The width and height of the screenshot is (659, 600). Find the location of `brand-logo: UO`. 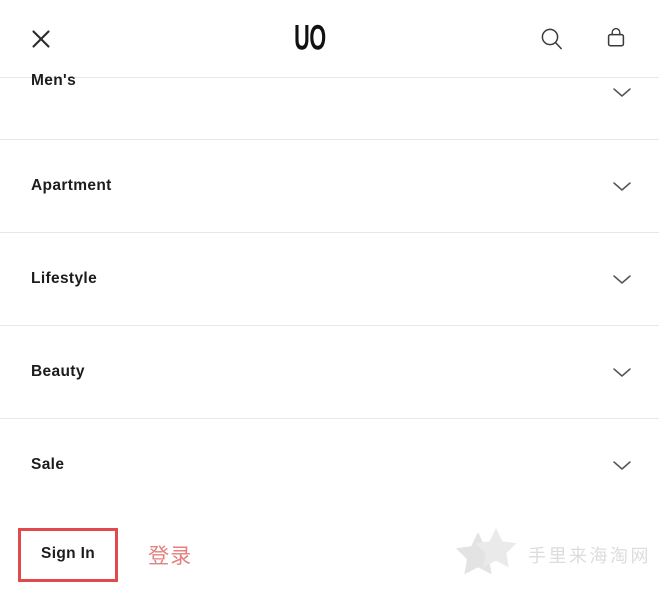

brand-logo: UO is located at coordinates (310, 38).